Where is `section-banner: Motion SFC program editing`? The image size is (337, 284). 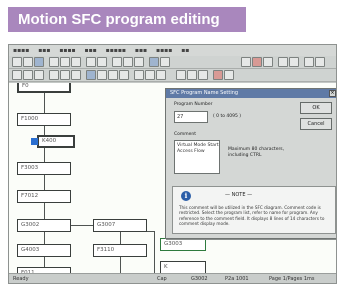 section-banner: Motion SFC program editing is located at coordinates (127, 19).